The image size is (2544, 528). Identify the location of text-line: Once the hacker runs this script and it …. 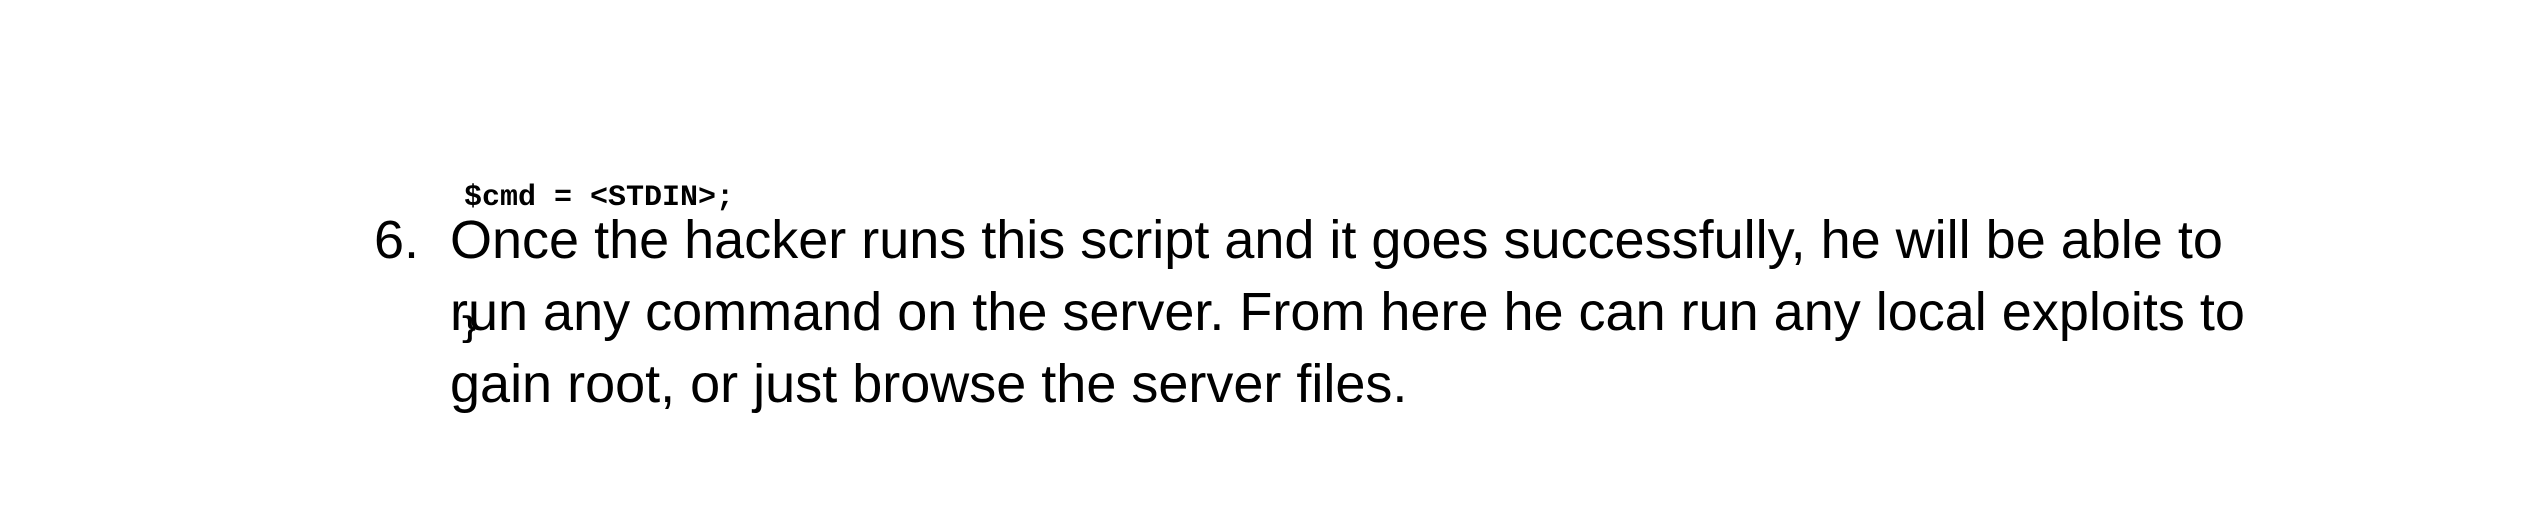
(1336, 240).